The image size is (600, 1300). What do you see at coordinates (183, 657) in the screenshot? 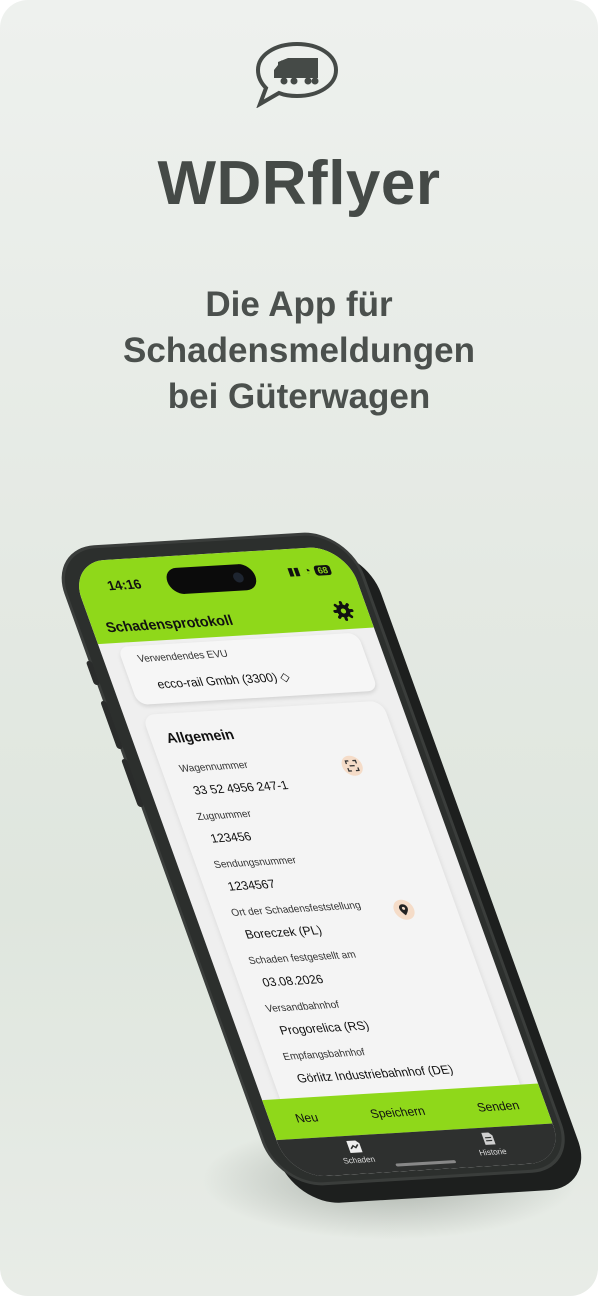
I see `evu-label: Verwendendes EVU` at bounding box center [183, 657].